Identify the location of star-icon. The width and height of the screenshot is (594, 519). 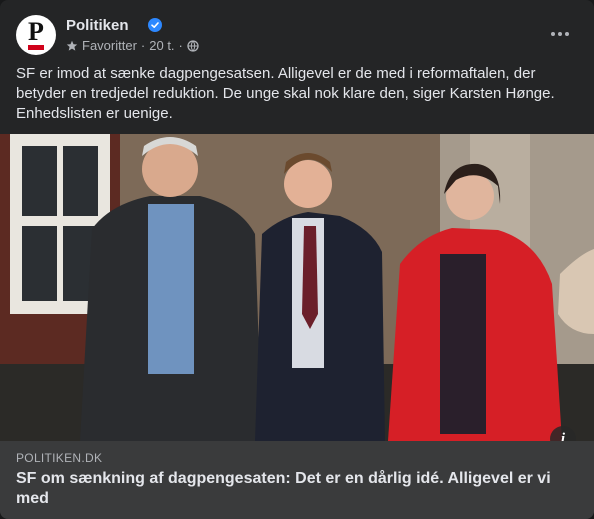
(72, 45).